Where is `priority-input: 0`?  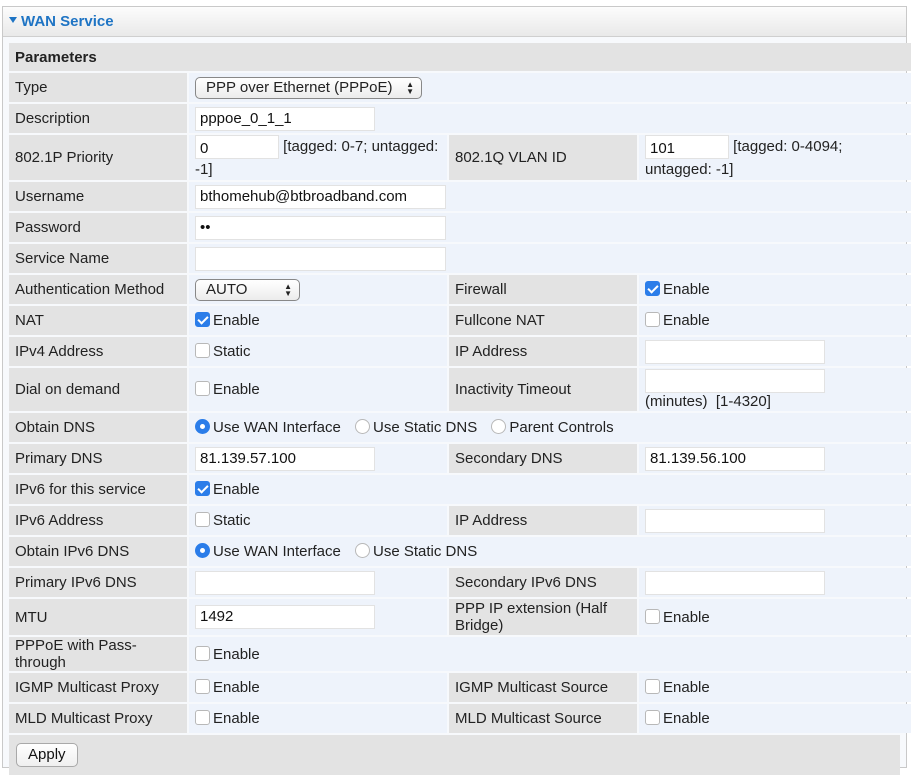 priority-input: 0 is located at coordinates (237, 147).